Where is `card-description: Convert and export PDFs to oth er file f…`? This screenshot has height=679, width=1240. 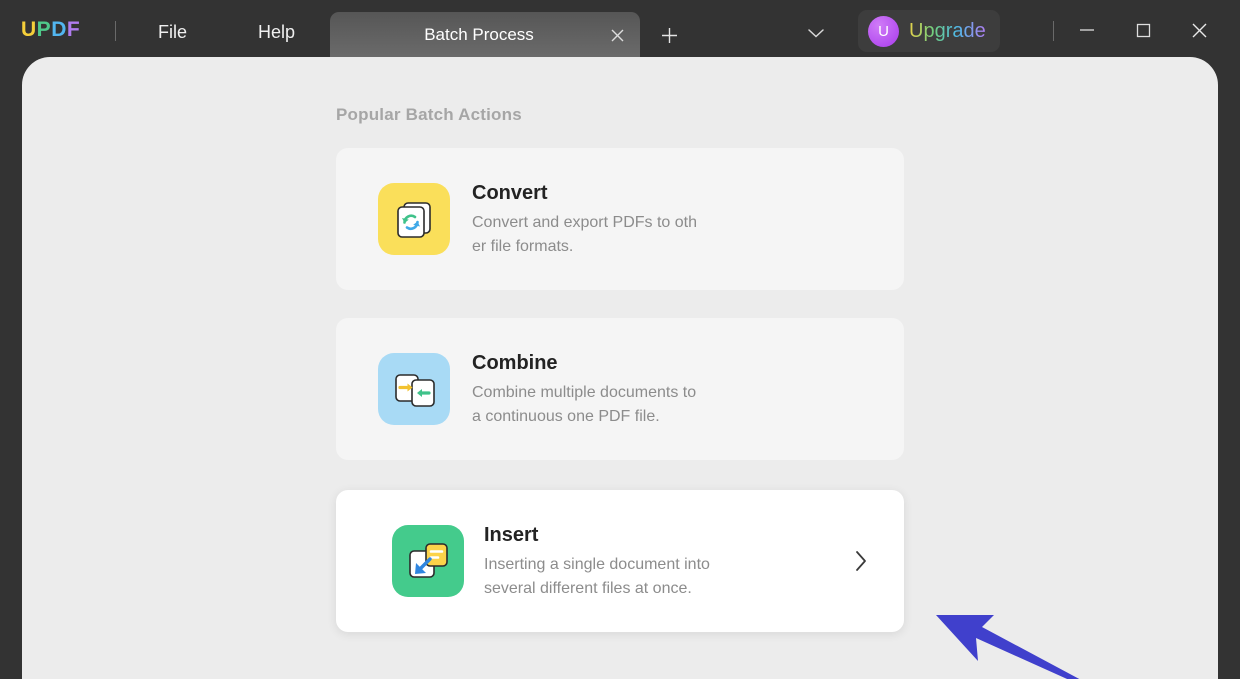
card-description: Convert and export PDFs to oth er file f… is located at coordinates (584, 235).